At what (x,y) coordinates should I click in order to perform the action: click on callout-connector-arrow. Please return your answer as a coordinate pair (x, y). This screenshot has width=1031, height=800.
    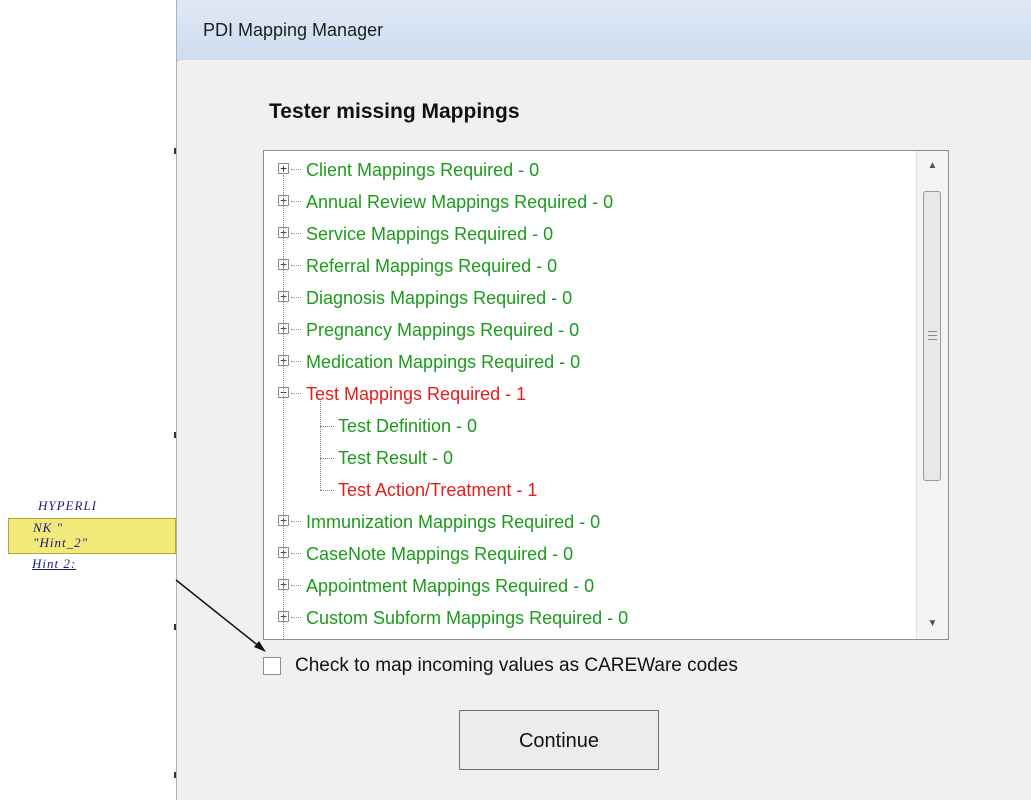
    Looking at the image, I should click on (220, 615).